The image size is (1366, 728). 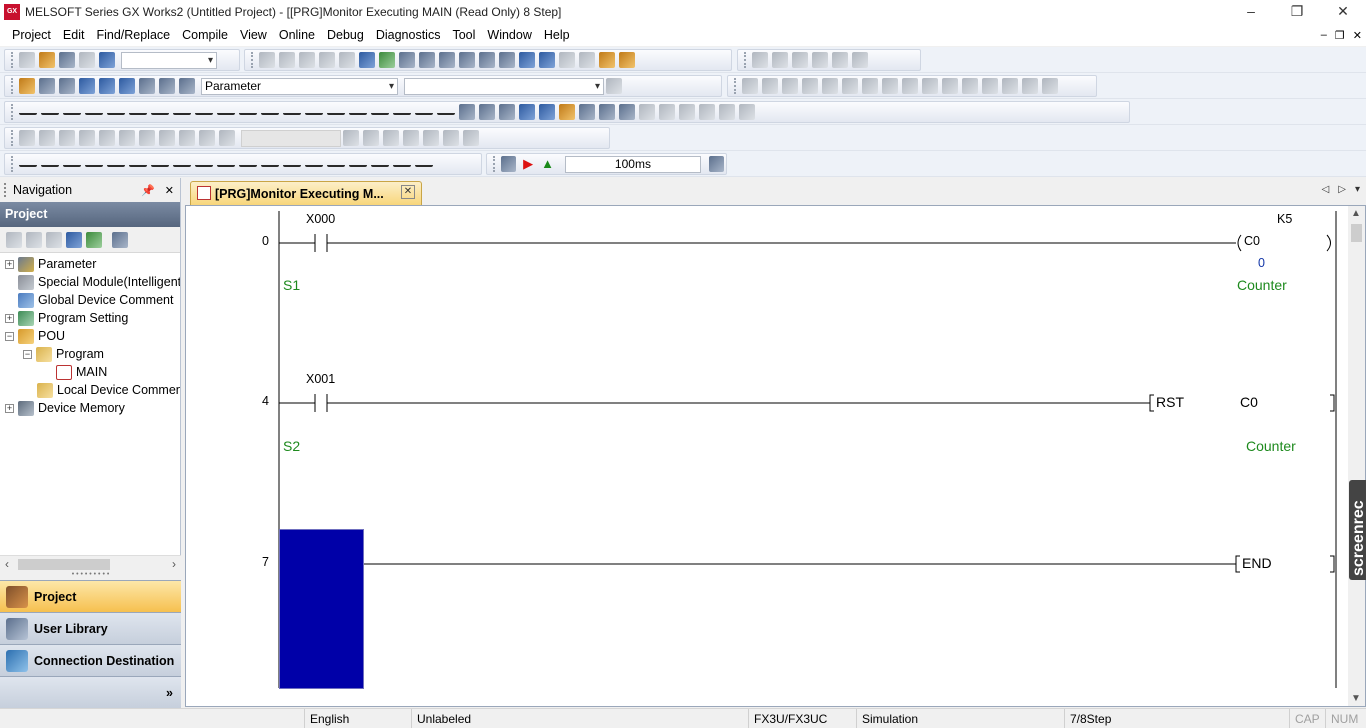 What do you see at coordinates (1343, 12) in the screenshot?
I see `close-icon: ✕` at bounding box center [1343, 12].